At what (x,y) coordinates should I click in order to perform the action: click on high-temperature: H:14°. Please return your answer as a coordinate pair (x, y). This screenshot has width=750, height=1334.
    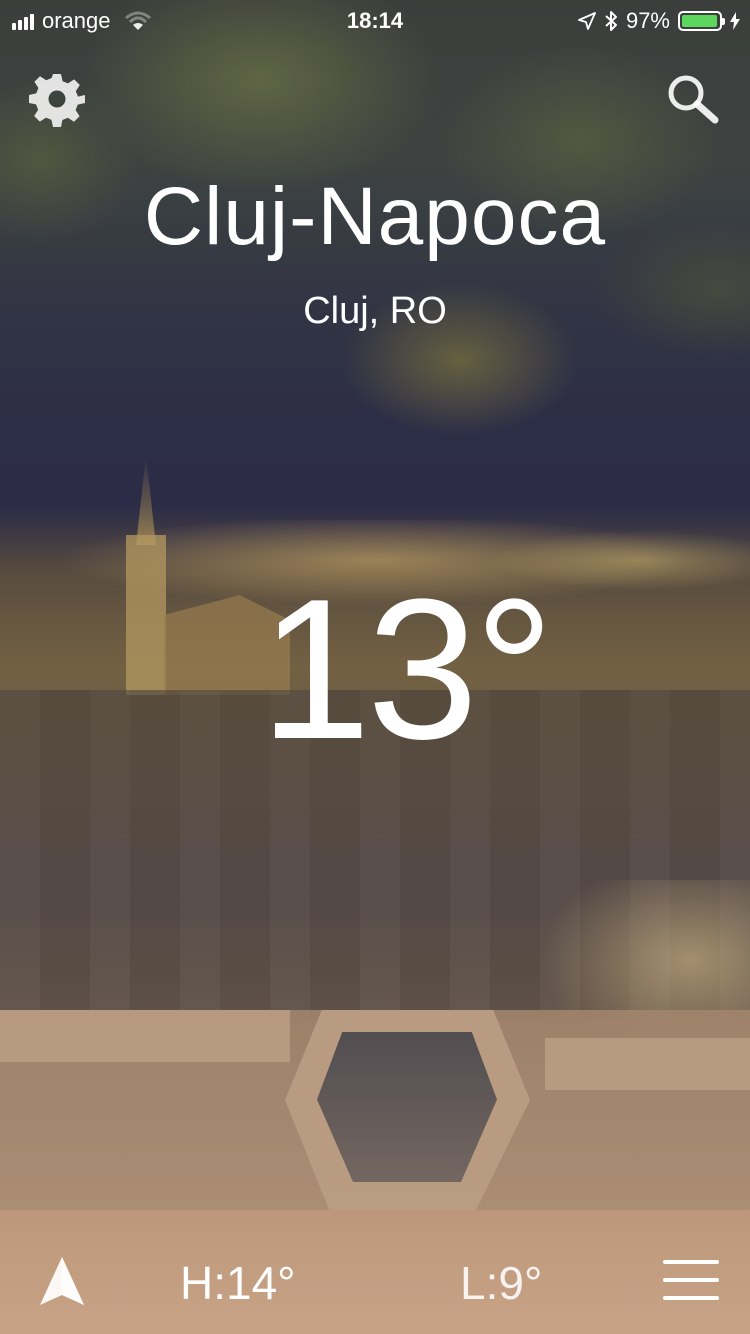
    Looking at the image, I should click on (238, 1283).